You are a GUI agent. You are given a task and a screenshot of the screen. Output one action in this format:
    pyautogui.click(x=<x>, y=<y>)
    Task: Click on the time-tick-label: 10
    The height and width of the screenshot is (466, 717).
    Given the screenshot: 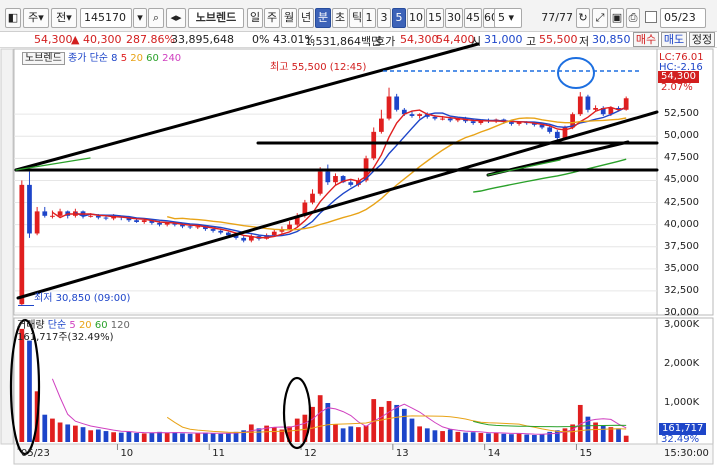 What is the action you would take?
    pyautogui.click(x=127, y=453)
    